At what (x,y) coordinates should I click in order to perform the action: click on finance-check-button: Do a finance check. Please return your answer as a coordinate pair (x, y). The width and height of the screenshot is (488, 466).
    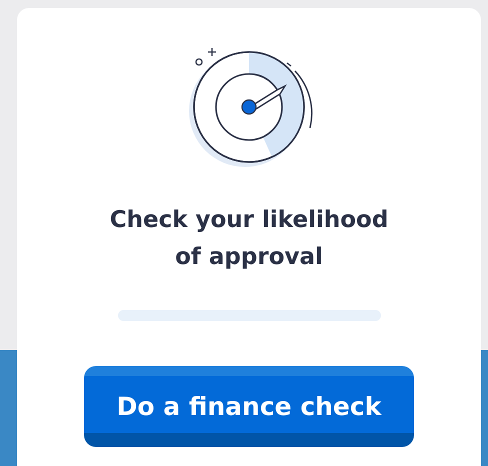
    Looking at the image, I should click on (249, 406).